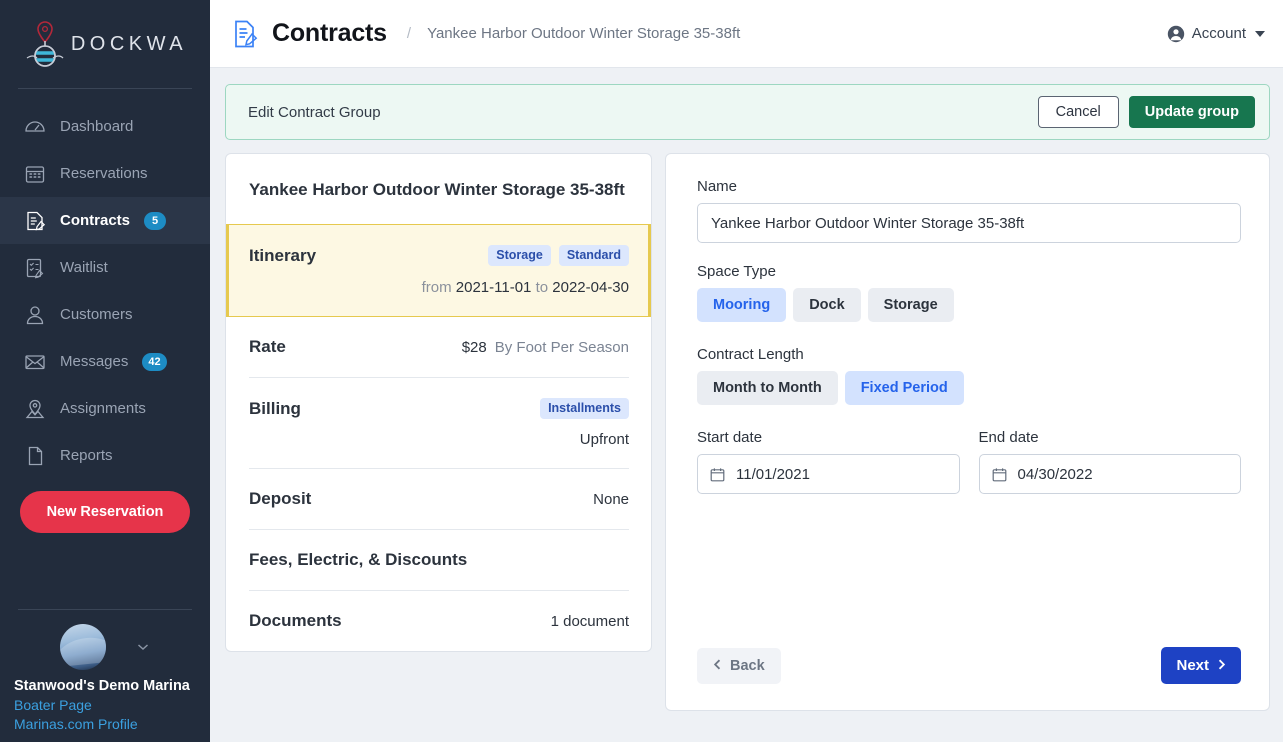  What do you see at coordinates (739, 665) in the screenshot?
I see `back-button: Back` at bounding box center [739, 665].